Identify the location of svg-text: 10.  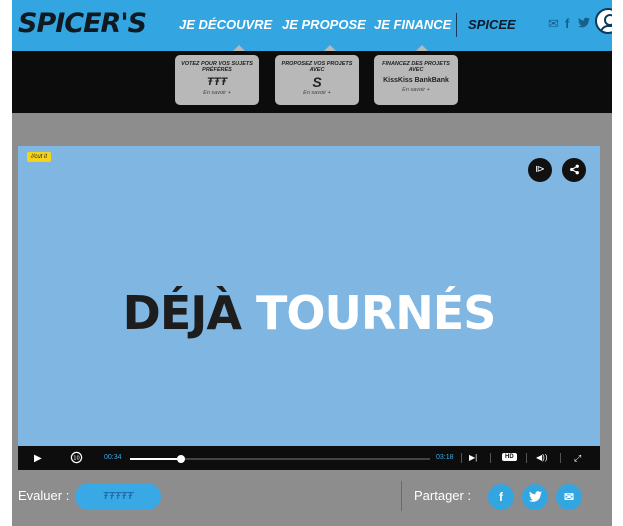
(76, 459).